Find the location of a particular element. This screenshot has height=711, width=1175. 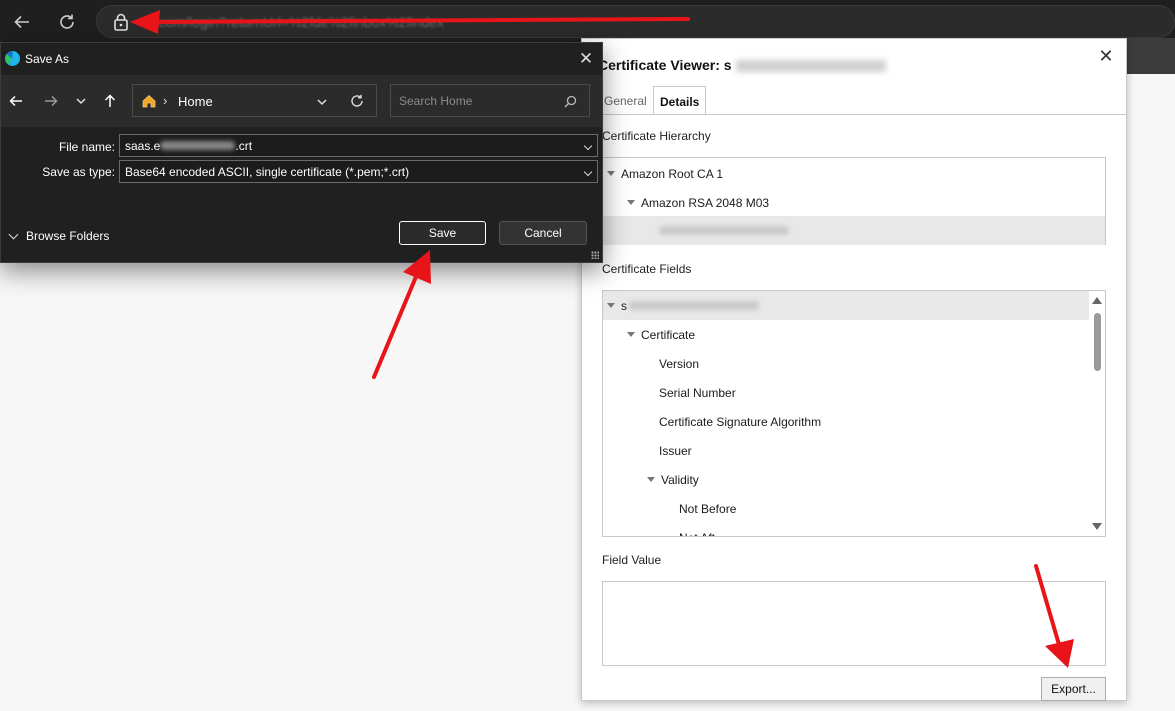

field-value-box is located at coordinates (854, 623).